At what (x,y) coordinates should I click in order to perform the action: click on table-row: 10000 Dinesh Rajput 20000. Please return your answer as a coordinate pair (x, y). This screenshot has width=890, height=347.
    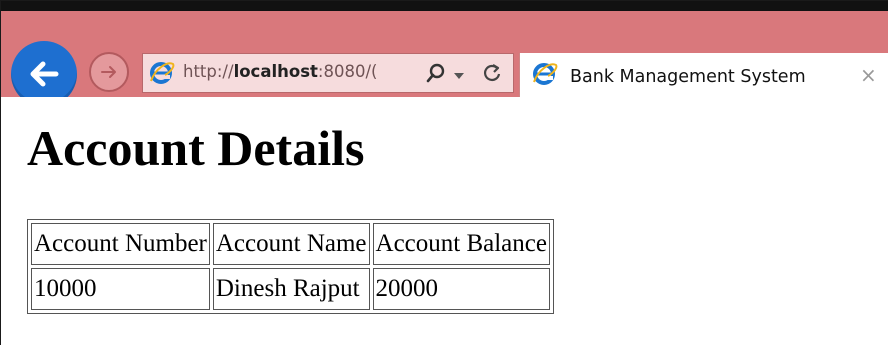
    Looking at the image, I should click on (290, 289).